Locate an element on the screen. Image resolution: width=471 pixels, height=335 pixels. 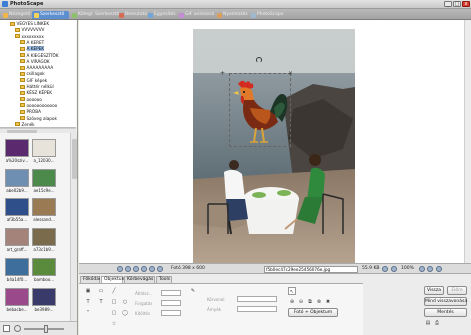
slider-handle is located at coordinates (46, 329).